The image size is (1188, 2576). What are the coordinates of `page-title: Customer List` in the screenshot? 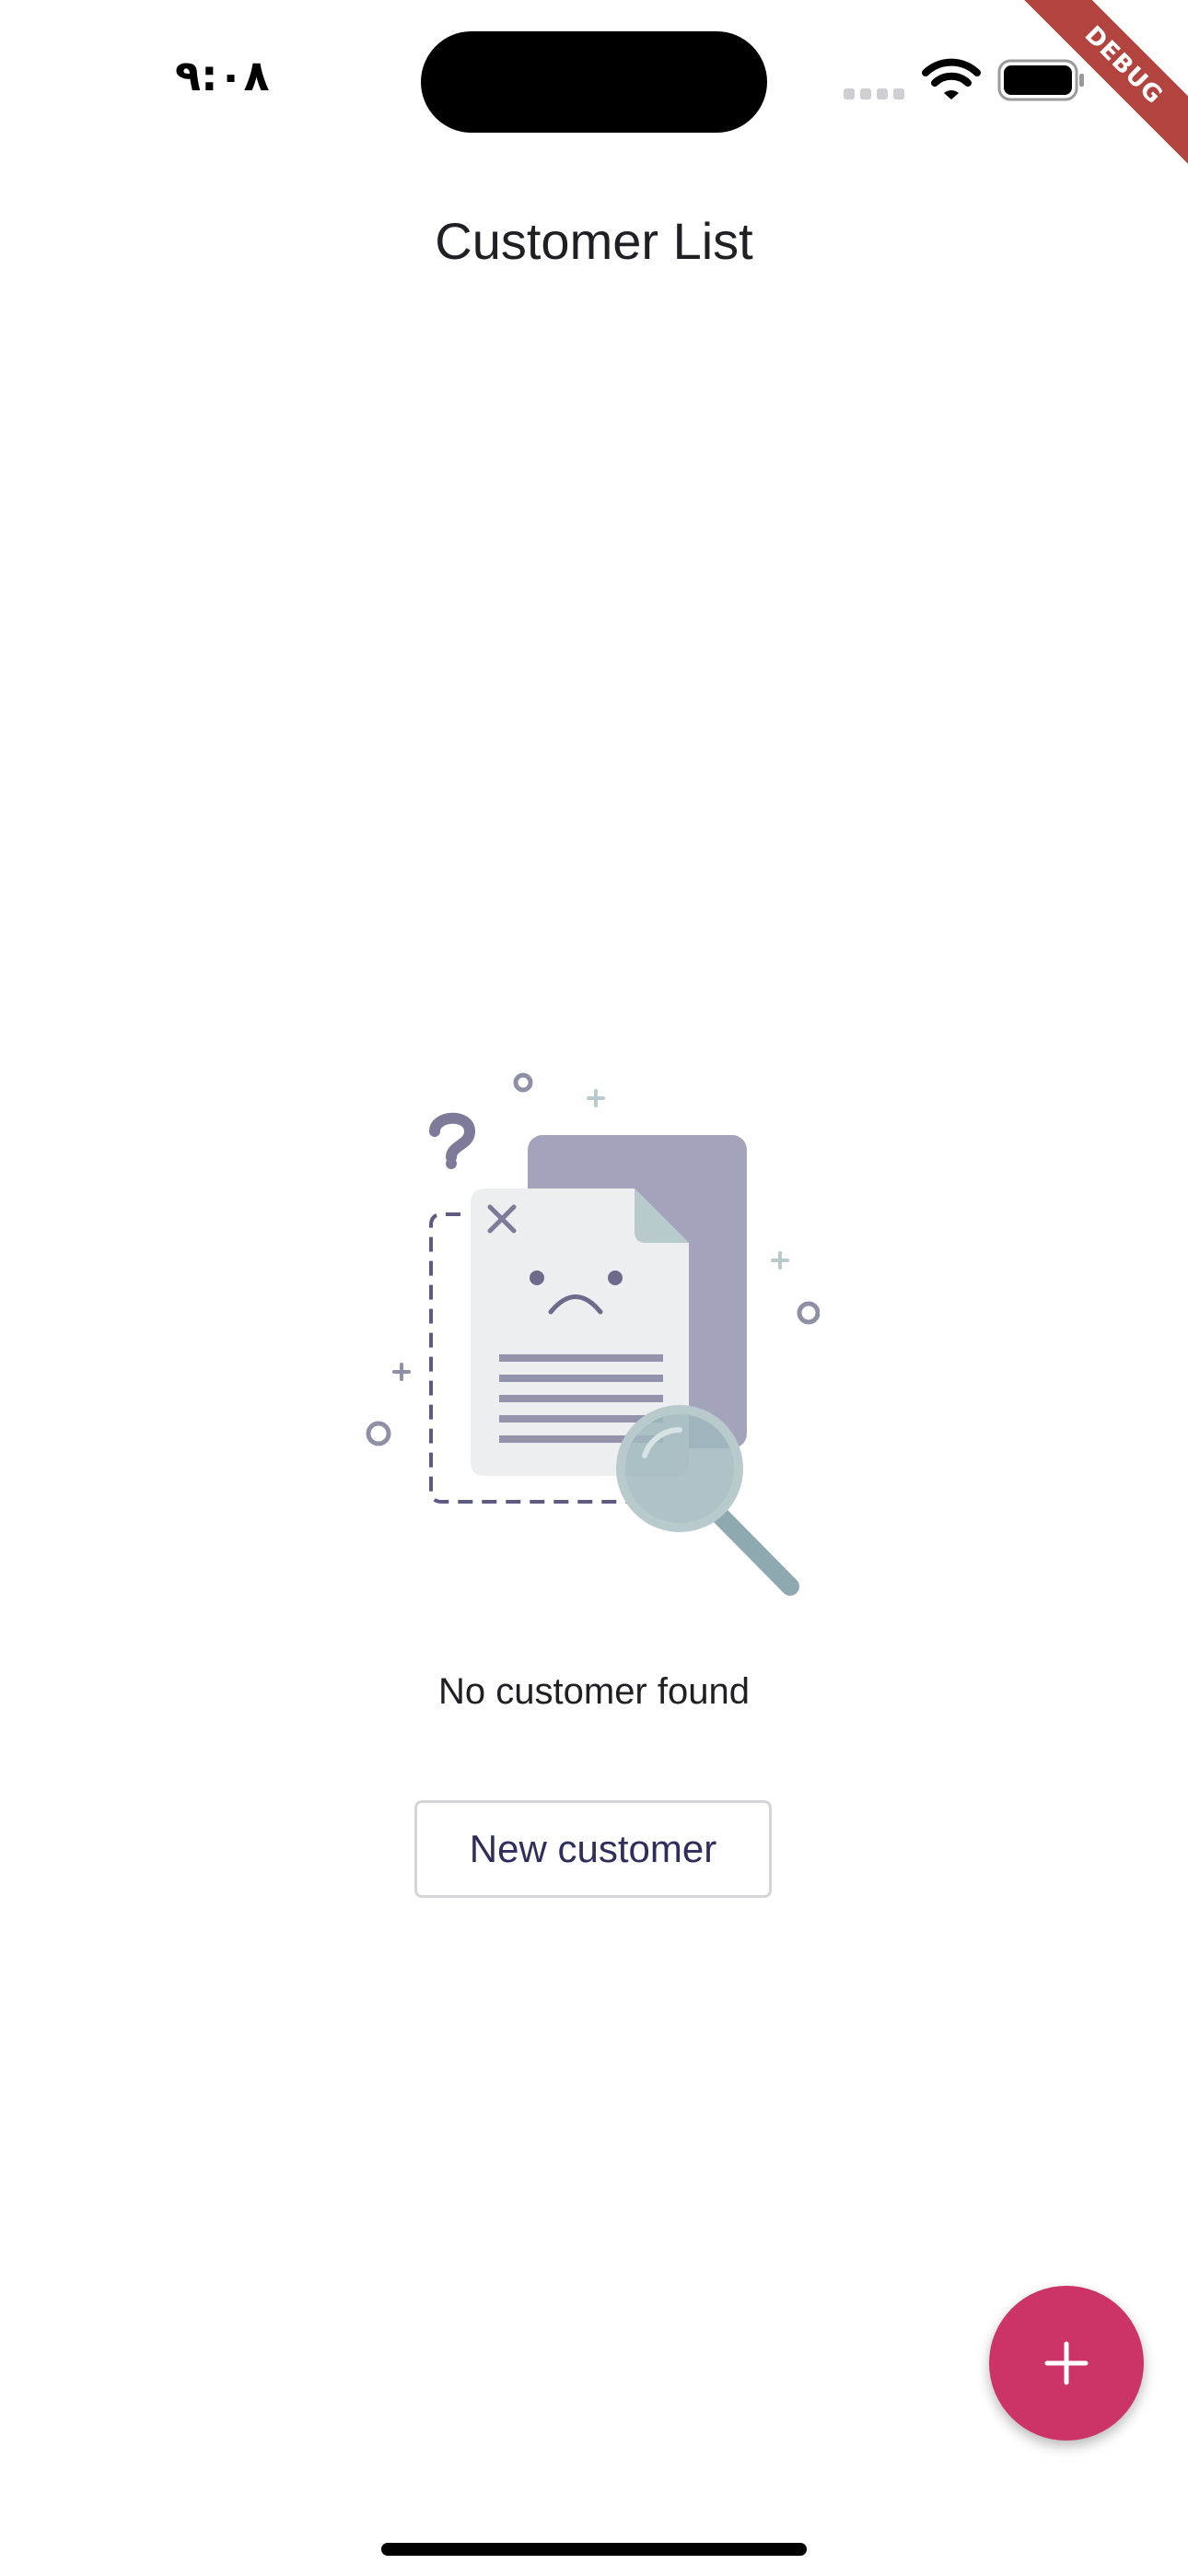 It's located at (594, 241).